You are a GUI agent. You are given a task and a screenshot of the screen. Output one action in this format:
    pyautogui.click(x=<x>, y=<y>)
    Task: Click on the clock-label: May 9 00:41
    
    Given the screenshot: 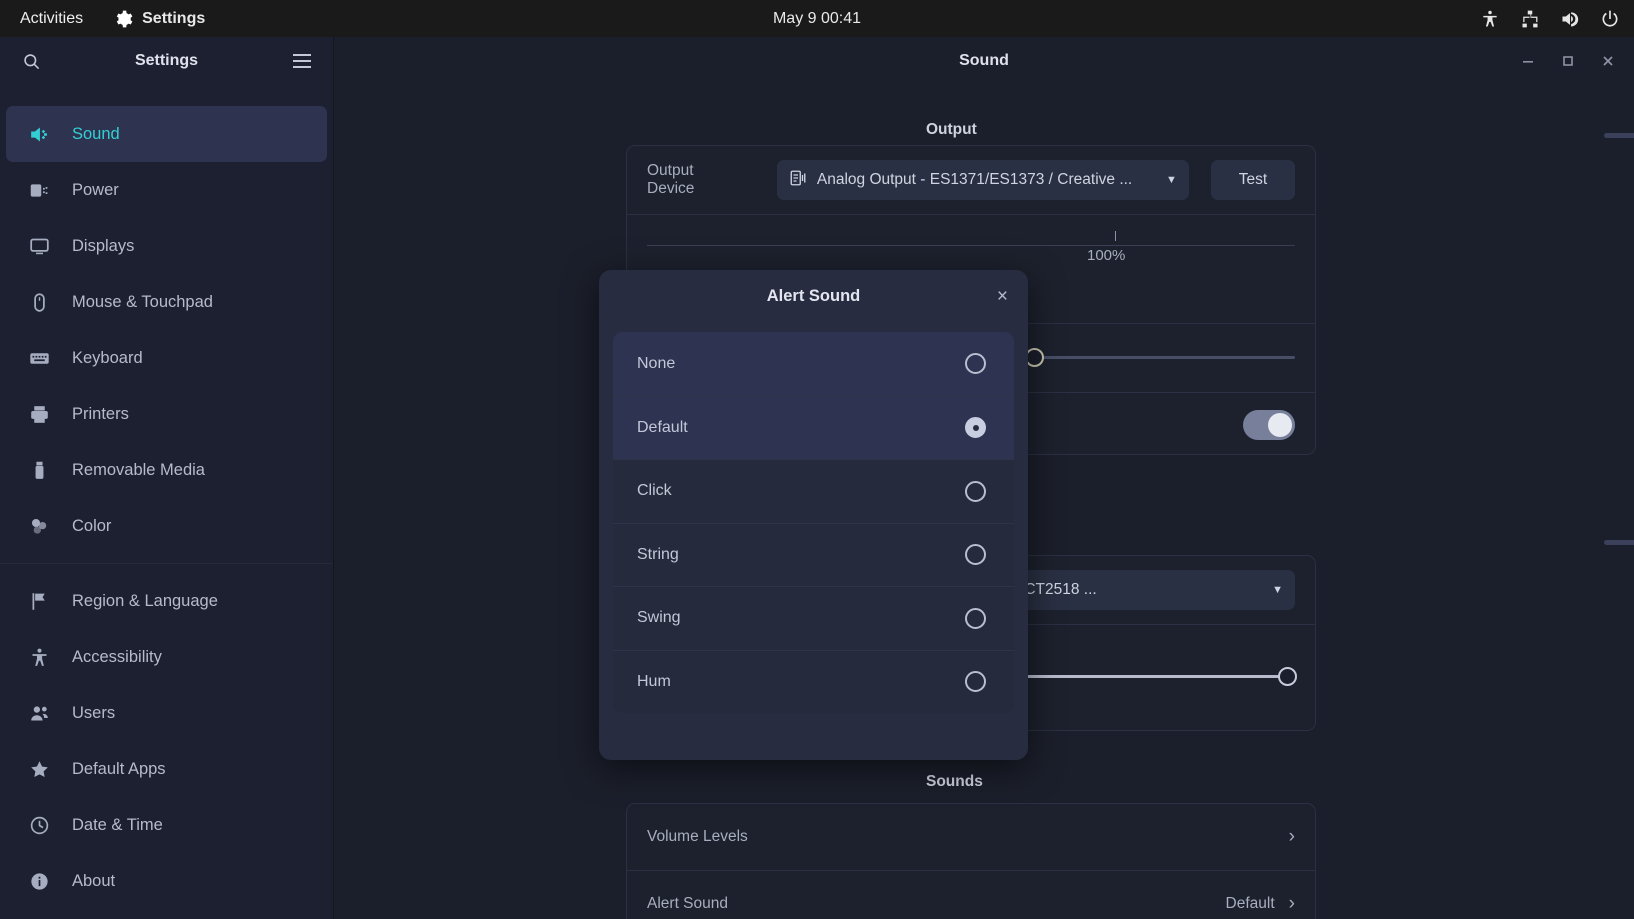 What is the action you would take?
    pyautogui.click(x=817, y=19)
    